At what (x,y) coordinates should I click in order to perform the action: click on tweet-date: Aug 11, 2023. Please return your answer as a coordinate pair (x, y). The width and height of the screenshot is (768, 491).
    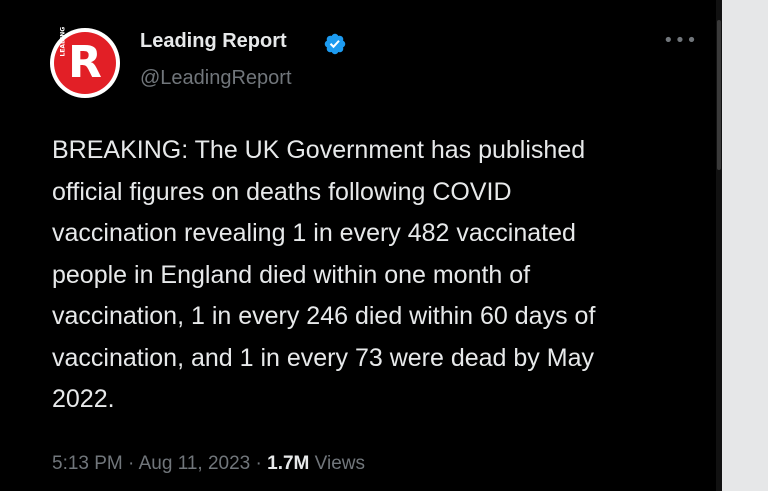
    Looking at the image, I should click on (195, 463).